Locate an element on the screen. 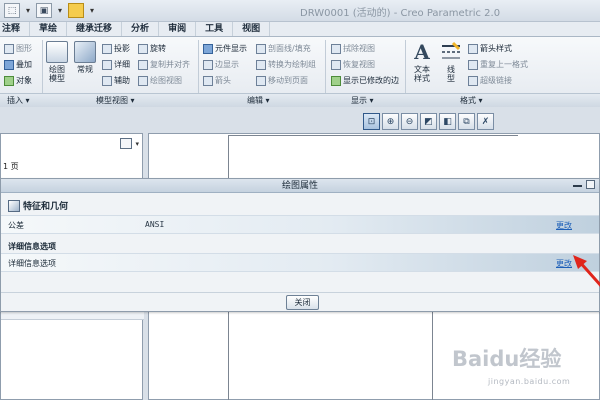 Image resolution: width=600 pixels, height=400 pixels. auxiliary-label: 辅助 is located at coordinates (122, 80).